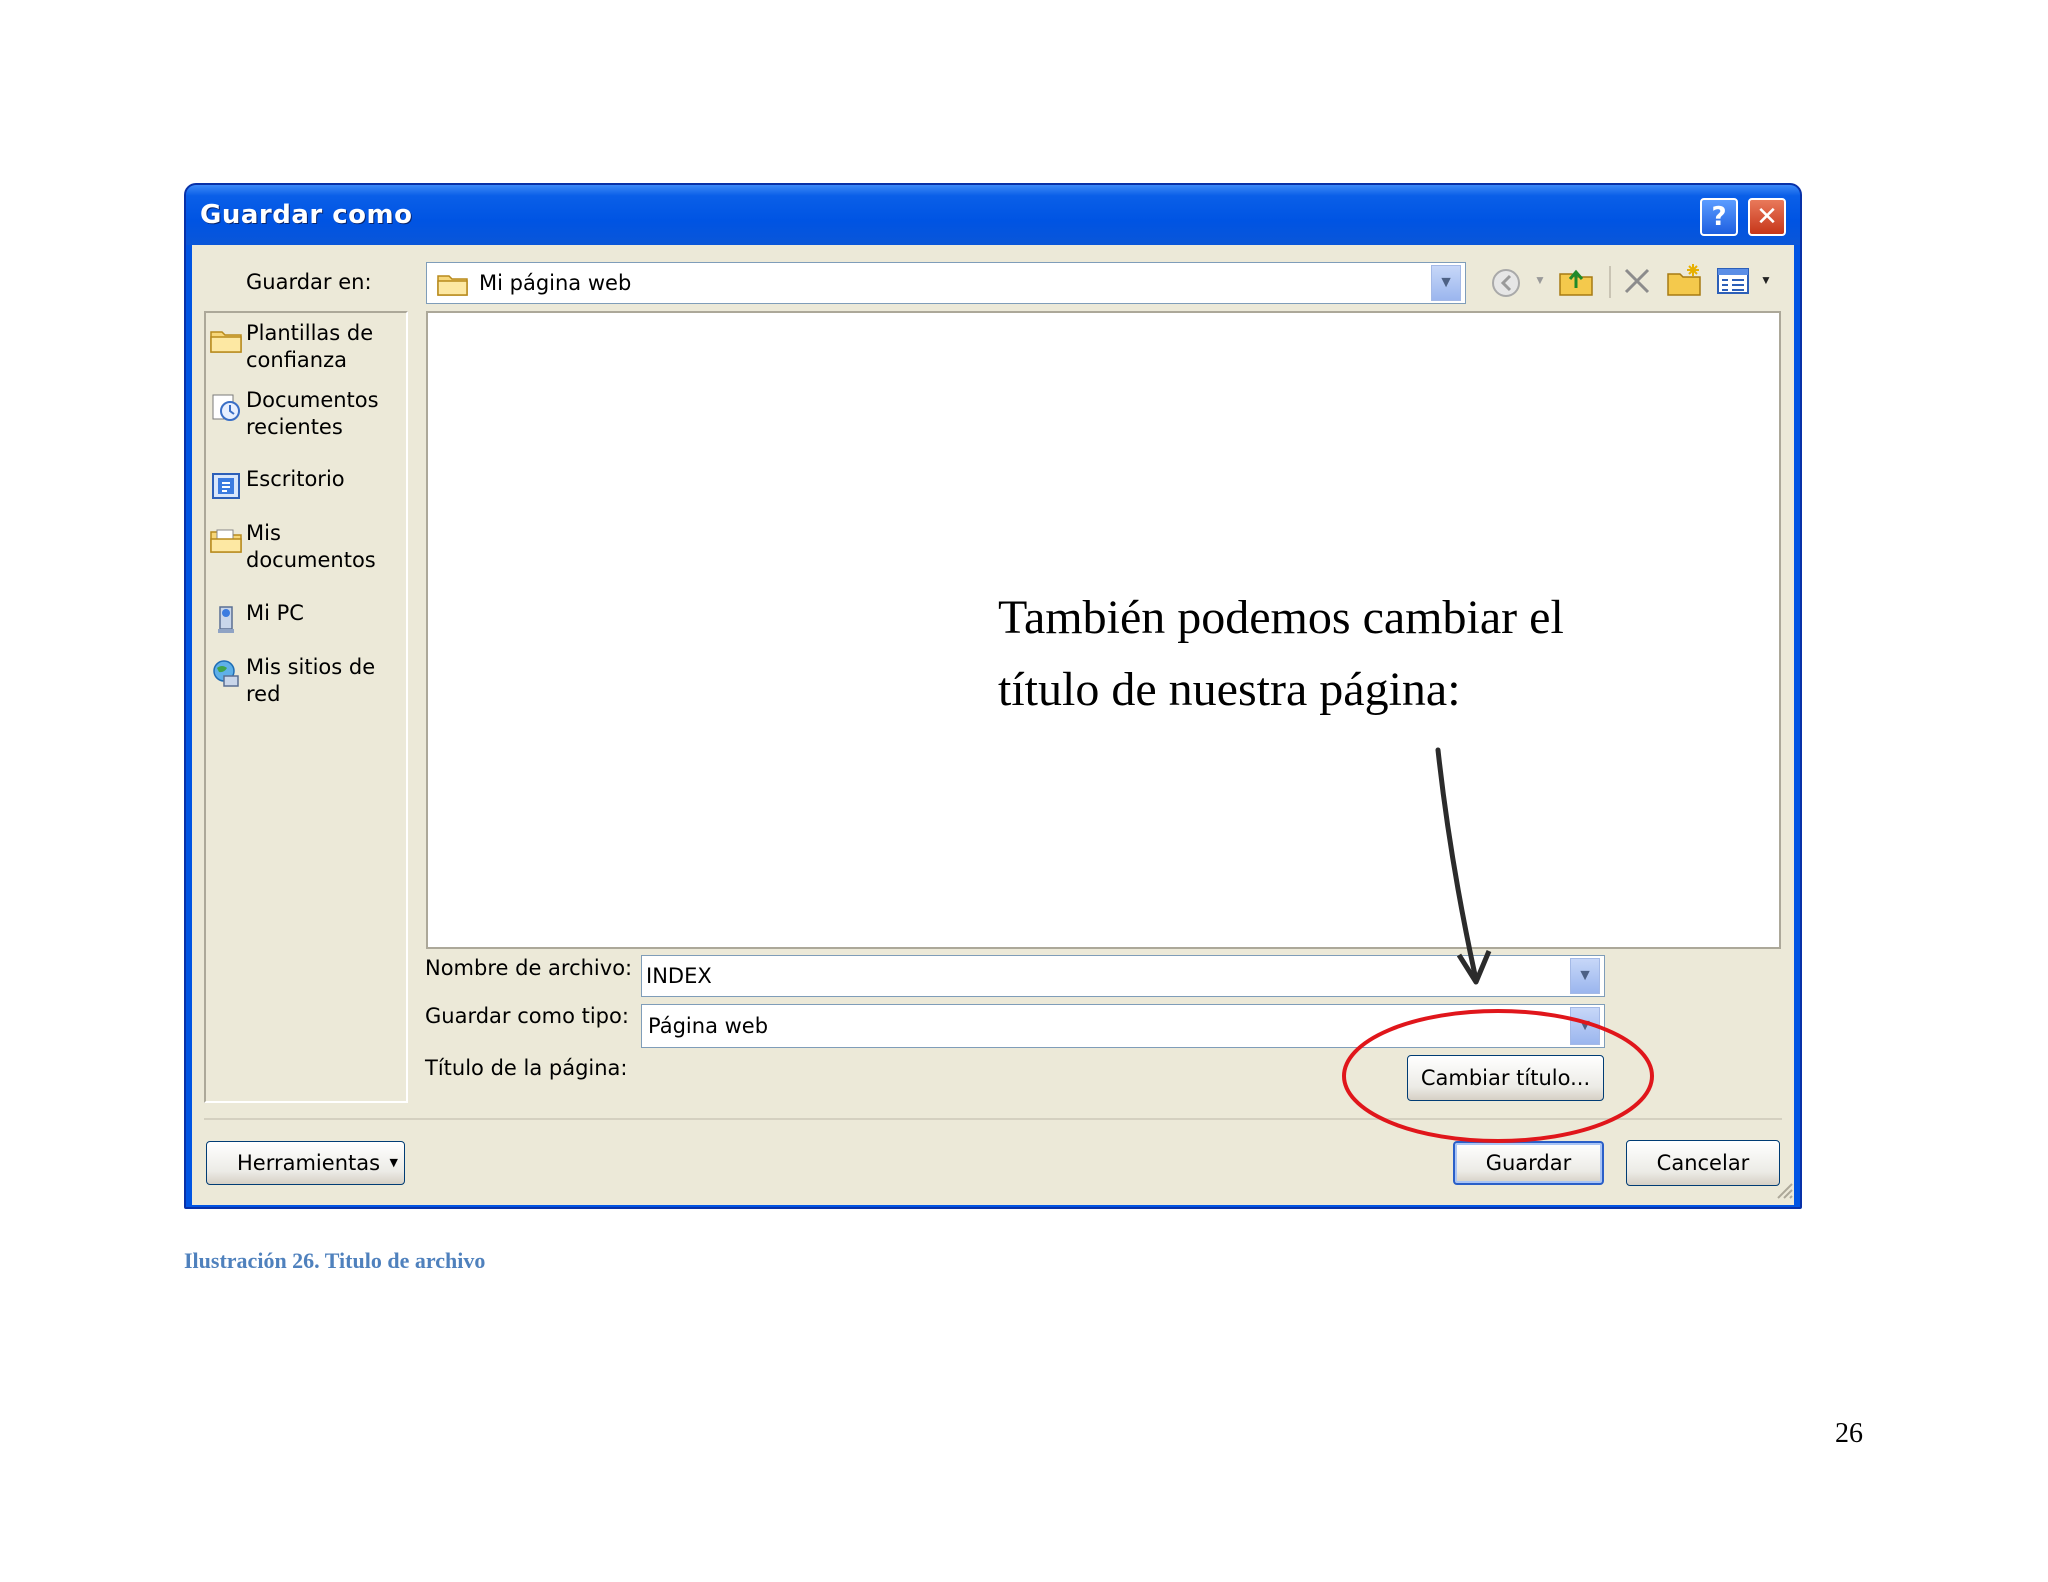  I want to click on figure-caption: Ilustración 26. Titulo de archivo, so click(335, 1260).